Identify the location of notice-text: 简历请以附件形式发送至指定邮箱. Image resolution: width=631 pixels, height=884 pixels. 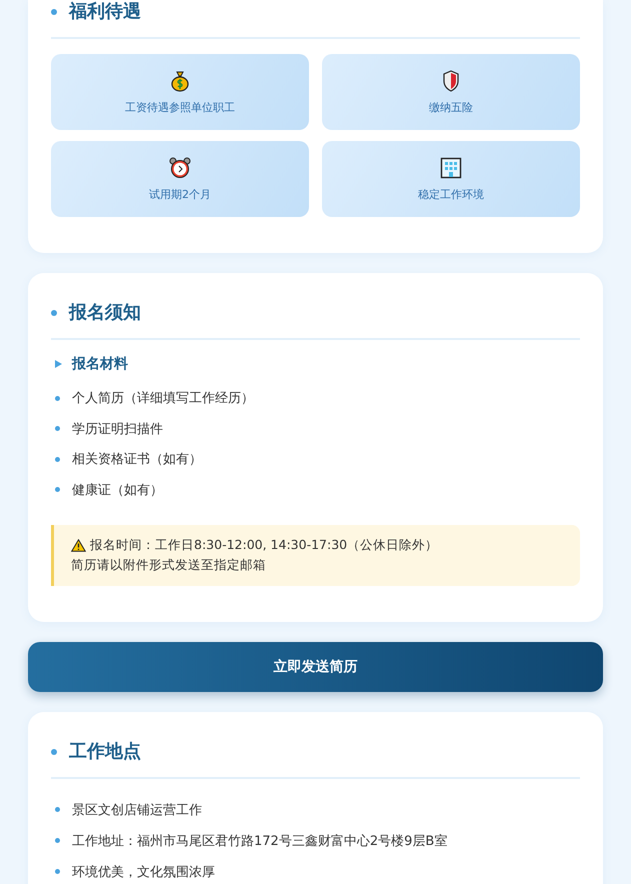
(168, 565).